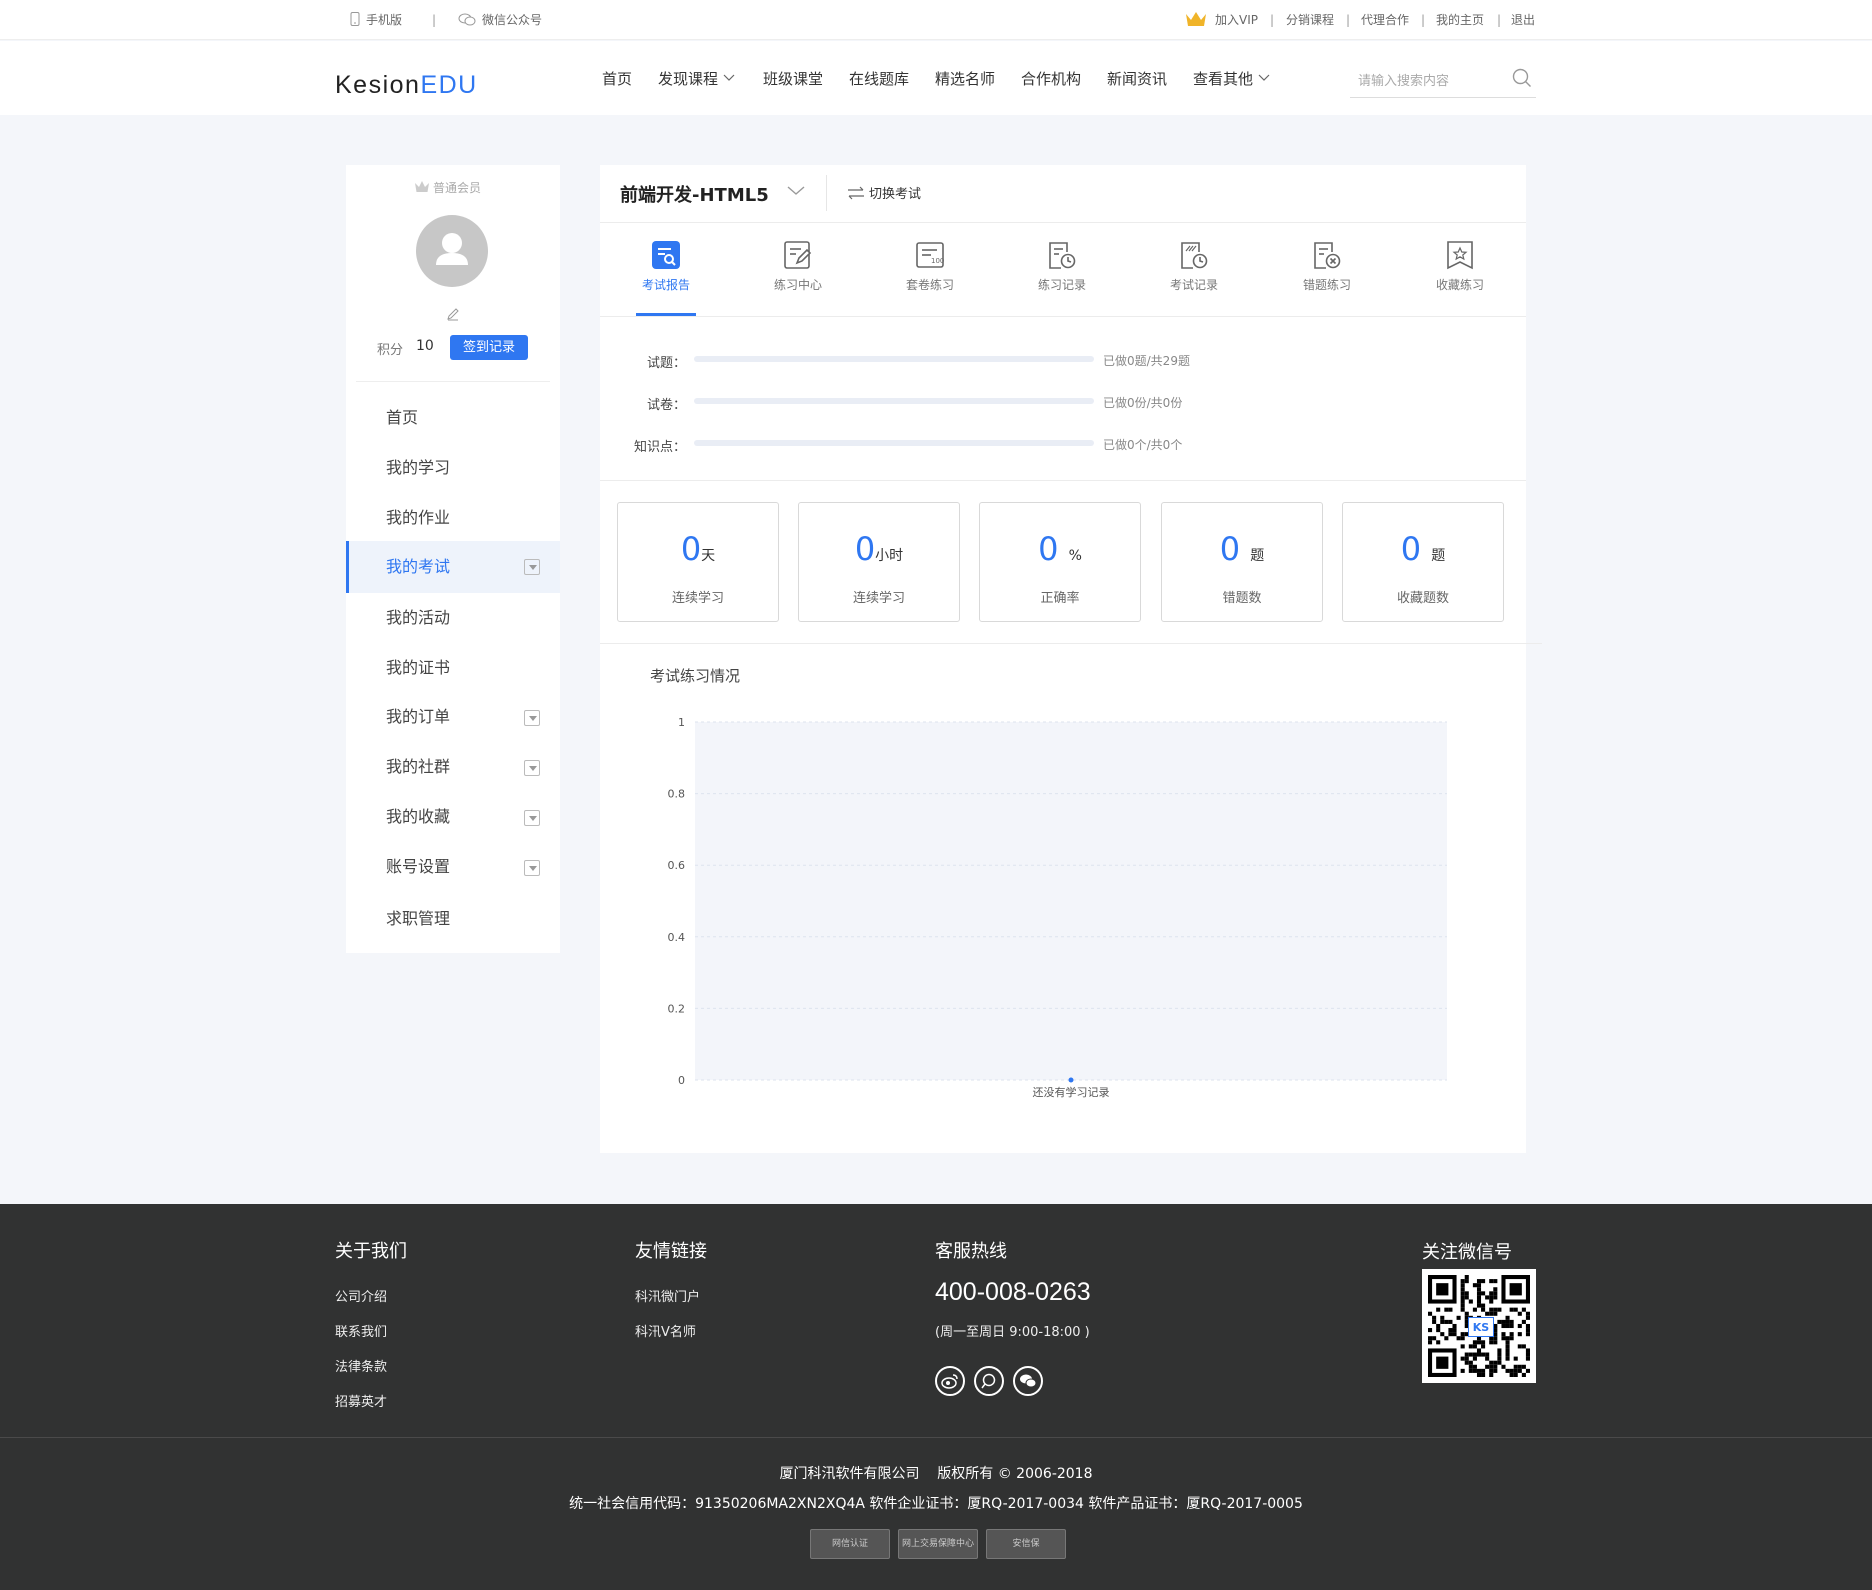  Describe the element at coordinates (796, 191) in the screenshot. I see `chevron-down-icon` at that location.